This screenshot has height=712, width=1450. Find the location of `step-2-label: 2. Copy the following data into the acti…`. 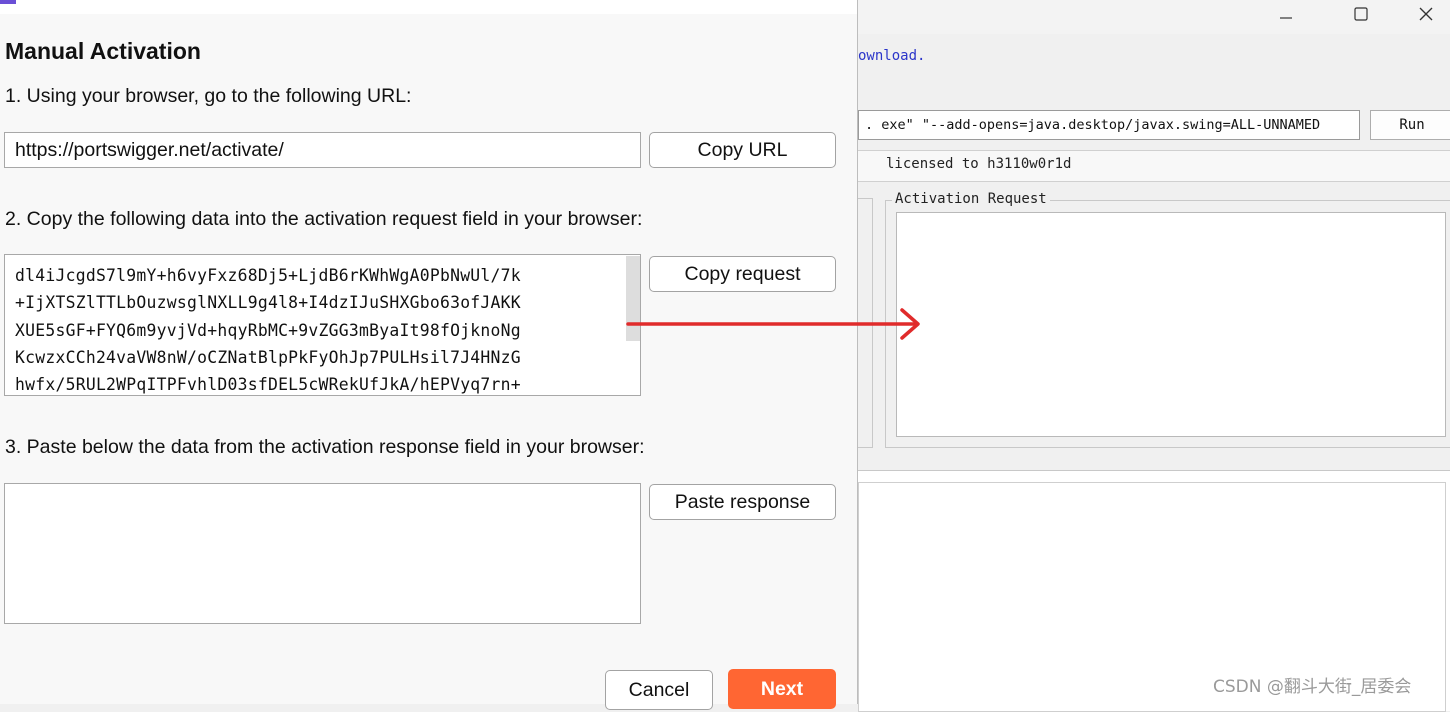

step-2-label: 2. Copy the following data into the acti… is located at coordinates (324, 219).